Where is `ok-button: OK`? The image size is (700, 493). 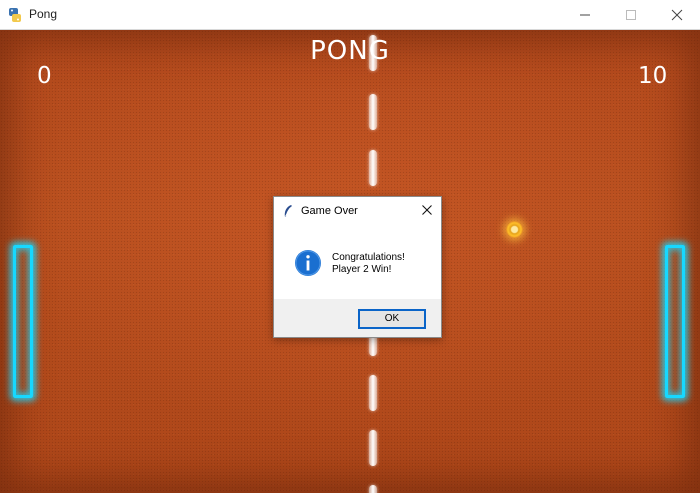
ok-button: OK is located at coordinates (392, 319).